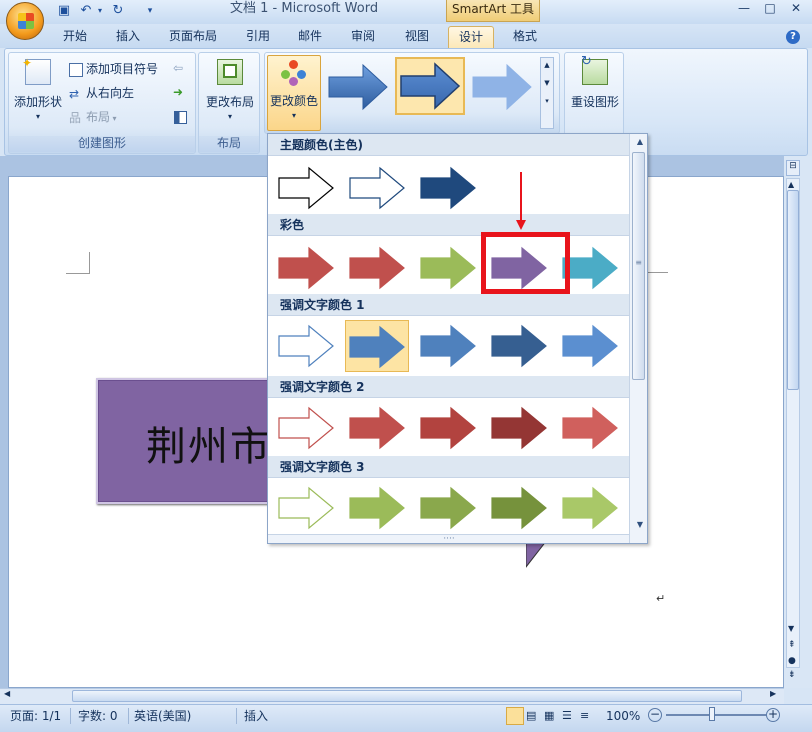 This screenshot has width=812, height=732. Describe the element at coordinates (547, 93) in the screenshot. I see `styles-scroll: ▲ ▼ ▾` at that location.